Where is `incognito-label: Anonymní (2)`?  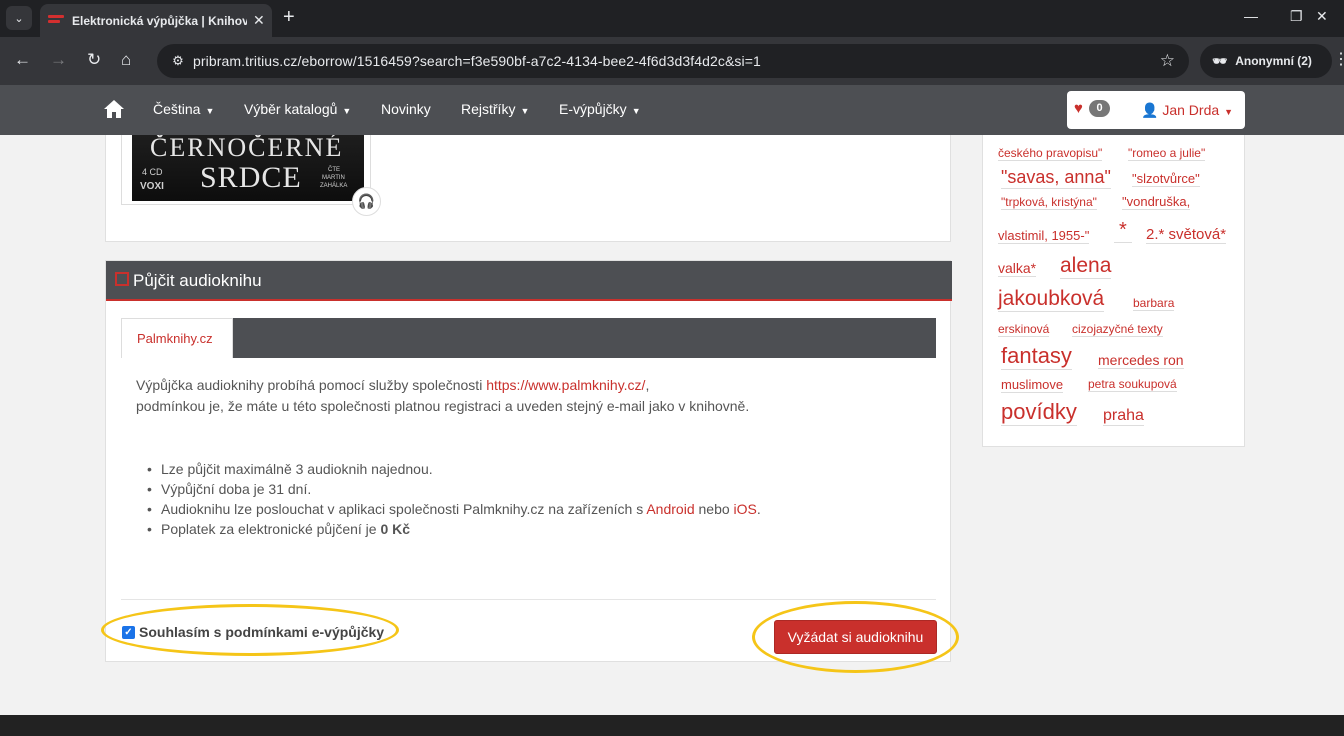 incognito-label: Anonymní (2) is located at coordinates (1273, 61).